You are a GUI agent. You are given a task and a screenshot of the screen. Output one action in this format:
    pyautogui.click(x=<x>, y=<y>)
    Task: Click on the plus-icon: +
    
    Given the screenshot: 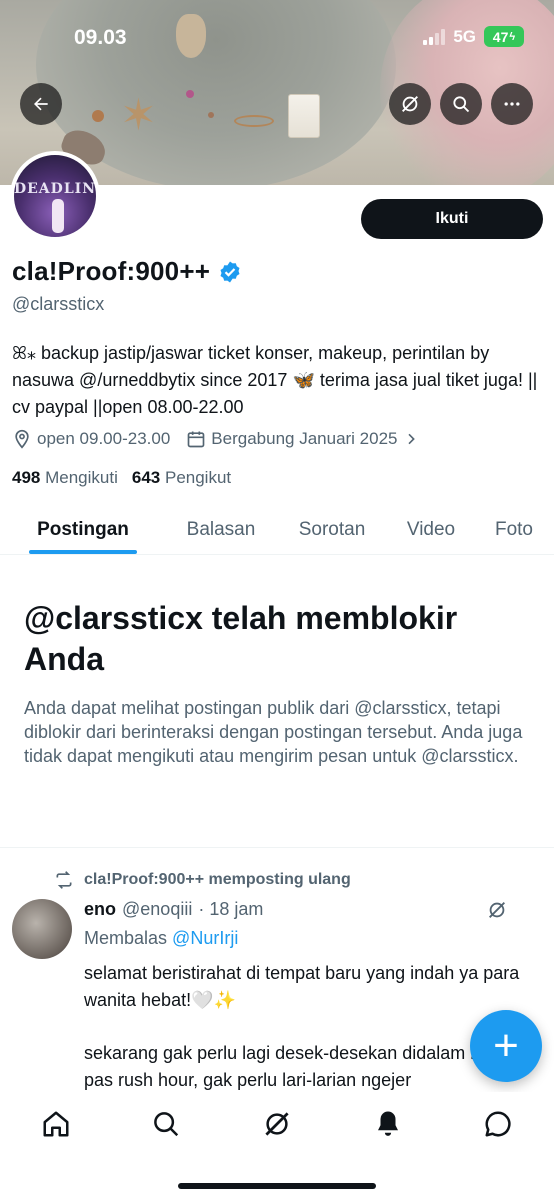 What is the action you would take?
    pyautogui.click(x=506, y=1045)
    